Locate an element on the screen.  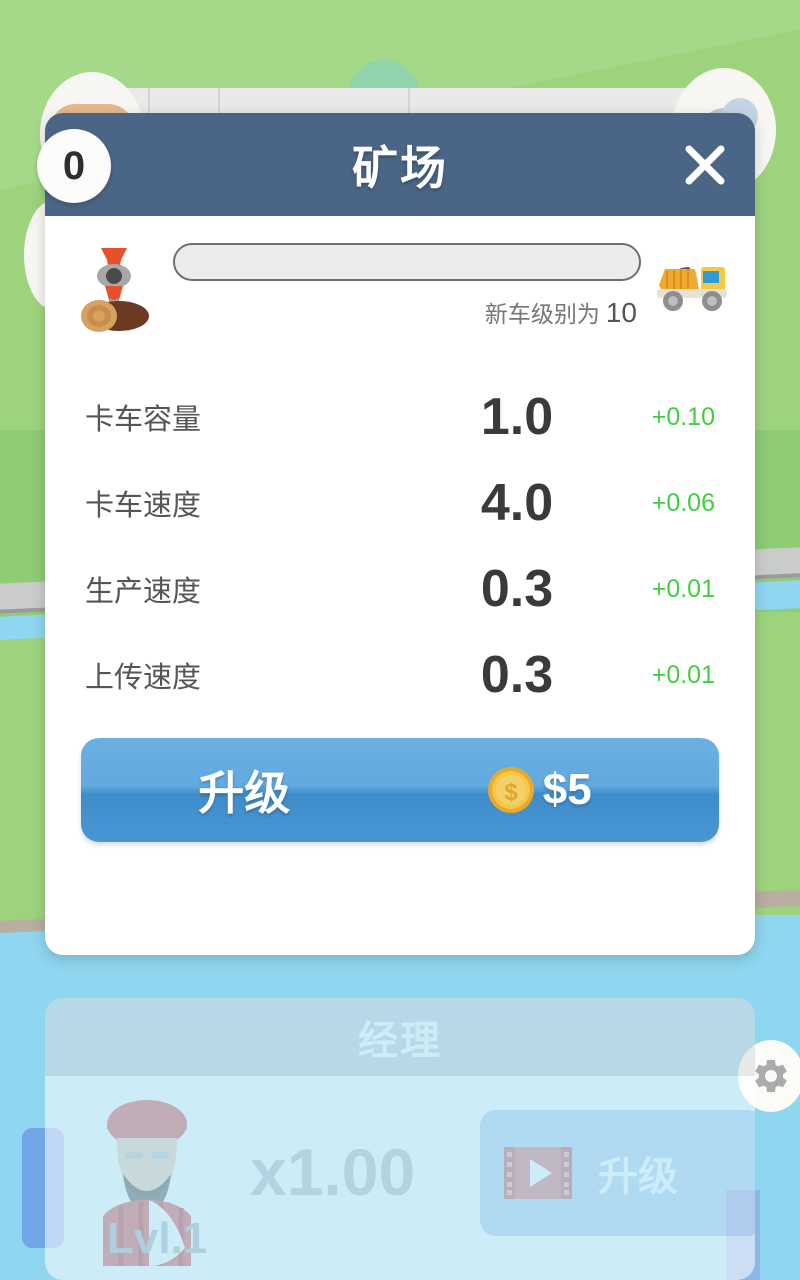
manager-level-label: Lvl.1 is located at coordinates (157, 1238).